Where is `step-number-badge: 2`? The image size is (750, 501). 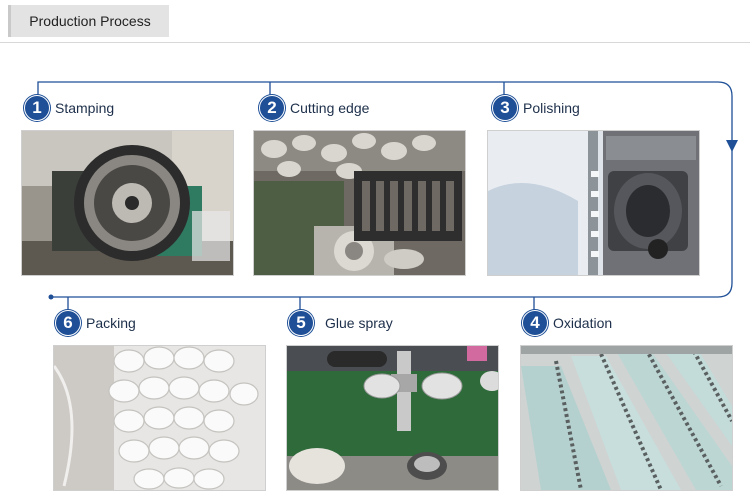
step-number-badge: 2 is located at coordinates (272, 108).